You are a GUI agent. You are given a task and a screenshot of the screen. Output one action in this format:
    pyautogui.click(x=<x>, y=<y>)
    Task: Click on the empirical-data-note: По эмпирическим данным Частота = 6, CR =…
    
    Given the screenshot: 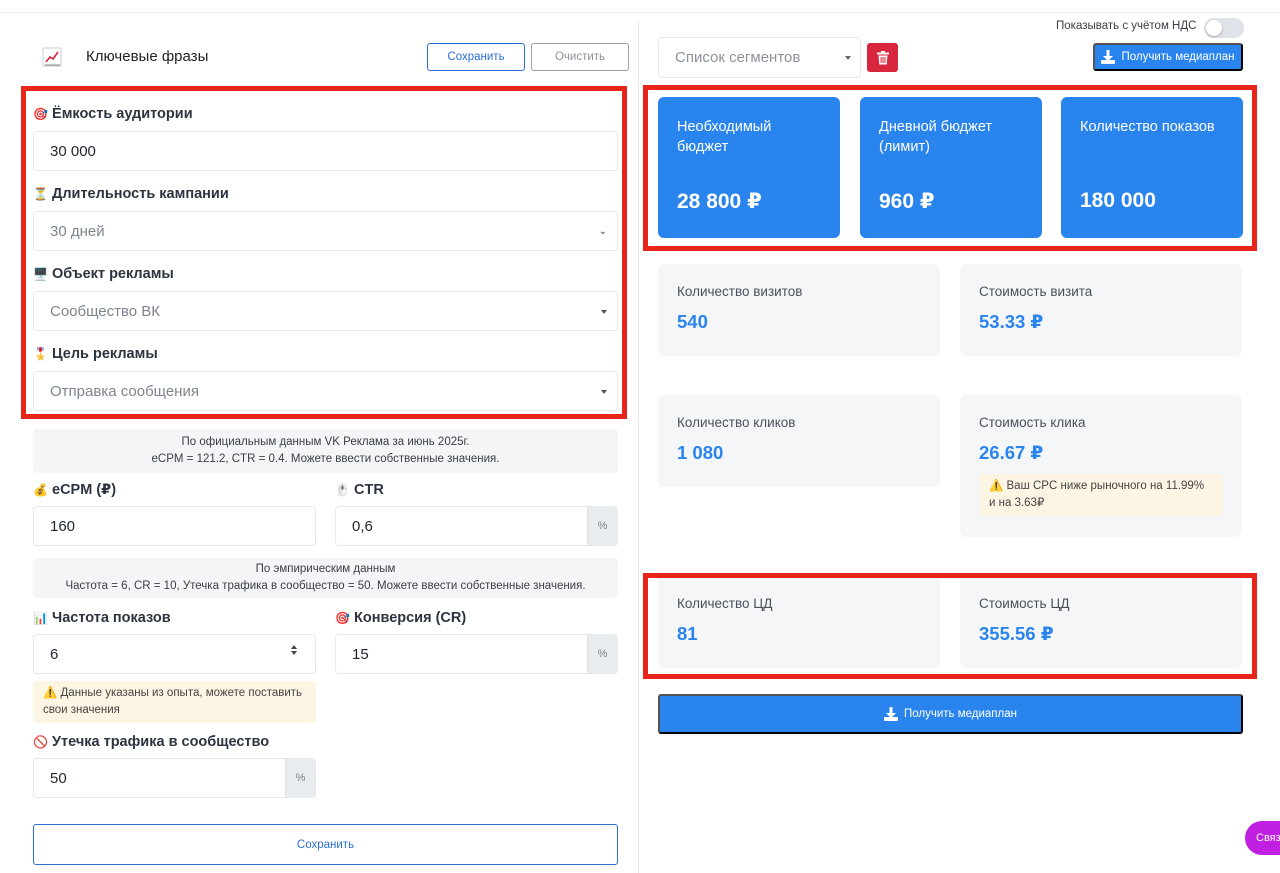 What is the action you would take?
    pyautogui.click(x=325, y=578)
    